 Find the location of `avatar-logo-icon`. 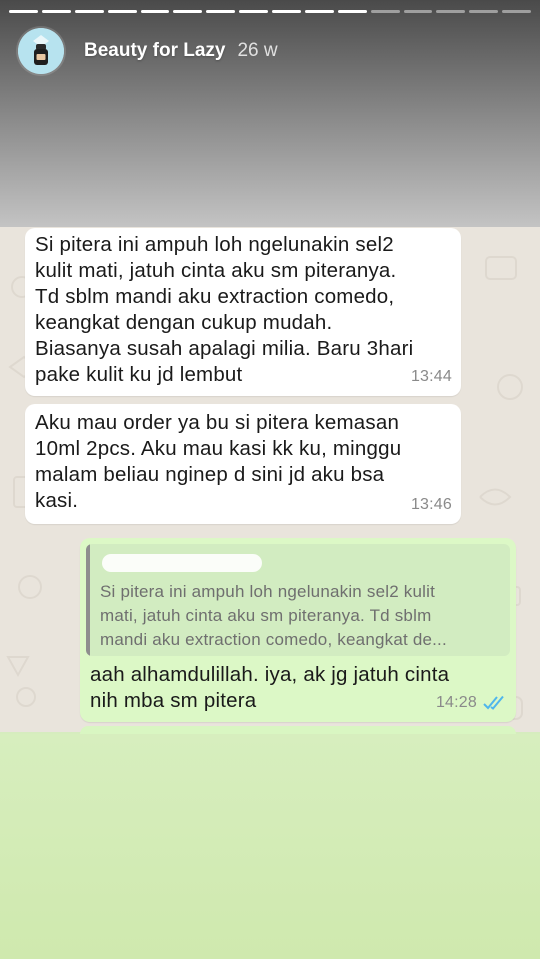

avatar-logo-icon is located at coordinates (41, 51).